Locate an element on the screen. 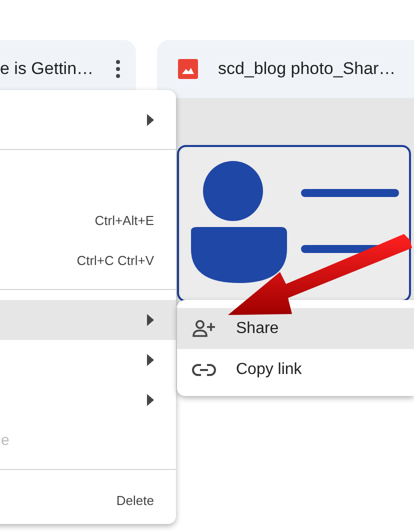 The image size is (414, 532). more-icon is located at coordinates (118, 69).